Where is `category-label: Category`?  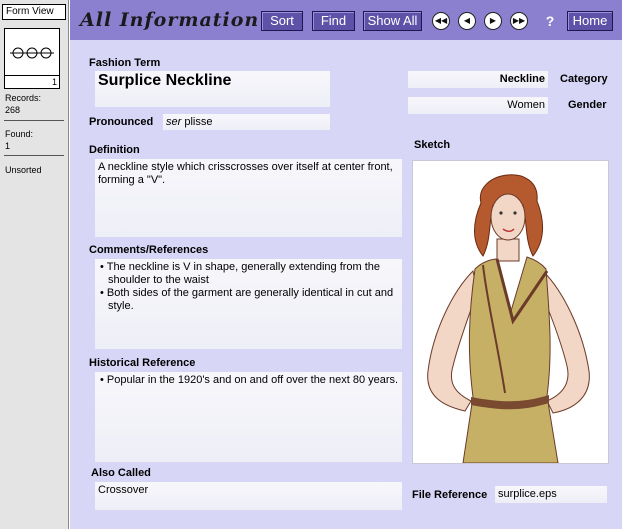
category-label: Category is located at coordinates (584, 79).